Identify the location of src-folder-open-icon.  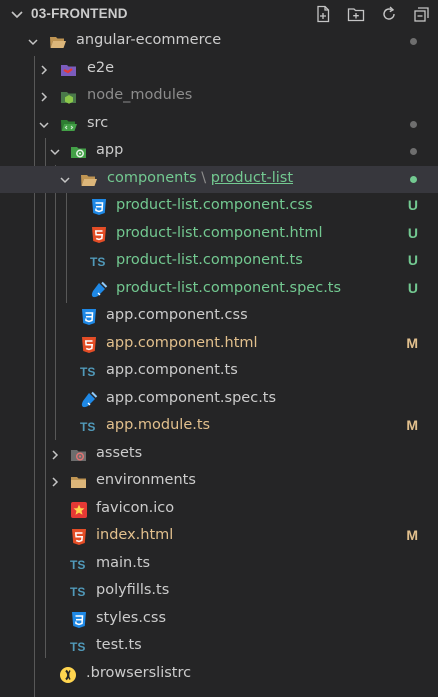
(69, 125).